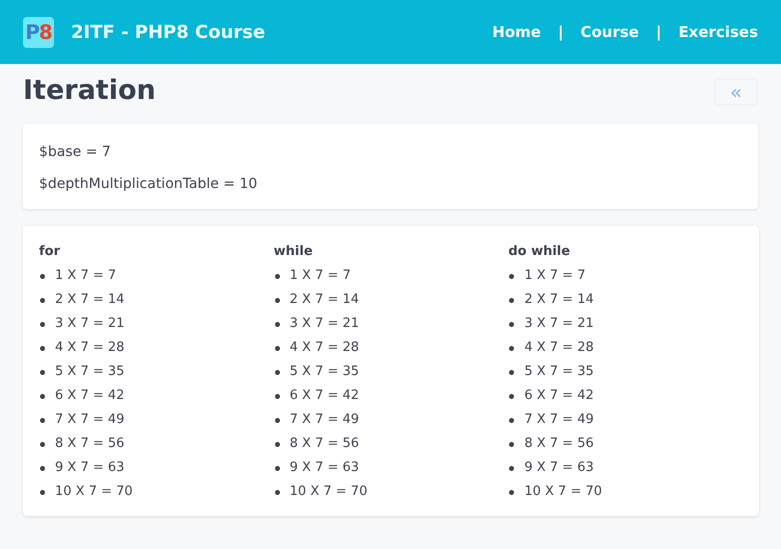 The width and height of the screenshot is (781, 549). Describe the element at coordinates (540, 252) in the screenshot. I see `column-heading: do while` at that location.